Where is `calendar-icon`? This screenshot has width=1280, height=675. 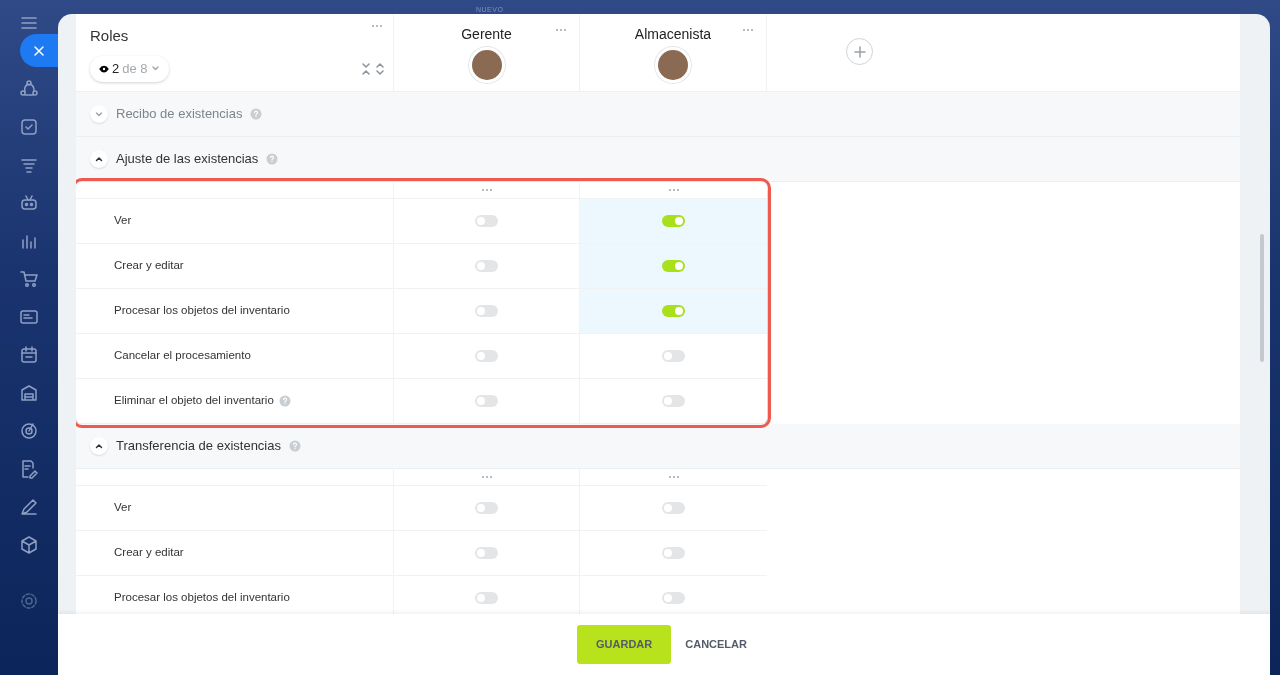
calendar-icon is located at coordinates (29, 355).